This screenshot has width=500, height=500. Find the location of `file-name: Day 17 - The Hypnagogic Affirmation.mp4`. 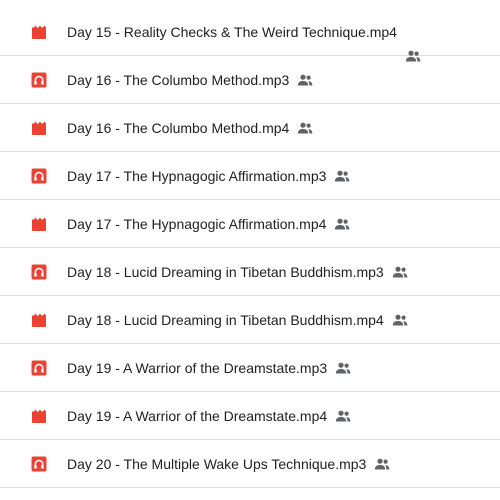

file-name: Day 17 - The Hypnagogic Affirmation.mp4 is located at coordinates (197, 224).